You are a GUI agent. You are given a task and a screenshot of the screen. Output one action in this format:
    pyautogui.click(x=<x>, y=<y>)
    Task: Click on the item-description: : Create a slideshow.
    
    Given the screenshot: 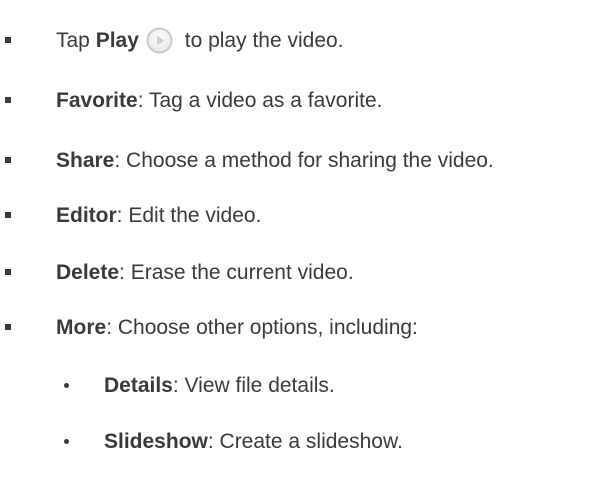 What is the action you would take?
    pyautogui.click(x=305, y=441)
    